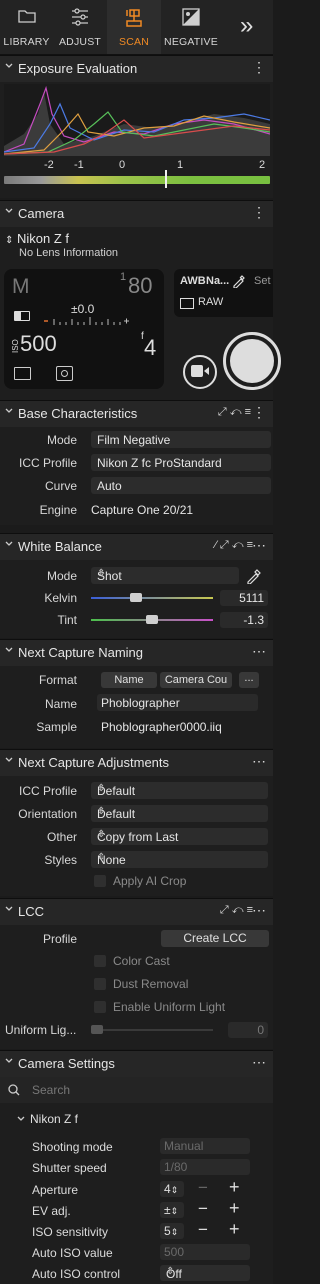 The image size is (320, 1284). I want to click on lcc-header: LCC ⤢ ↶ ≡ ⋯, so click(136, 911).